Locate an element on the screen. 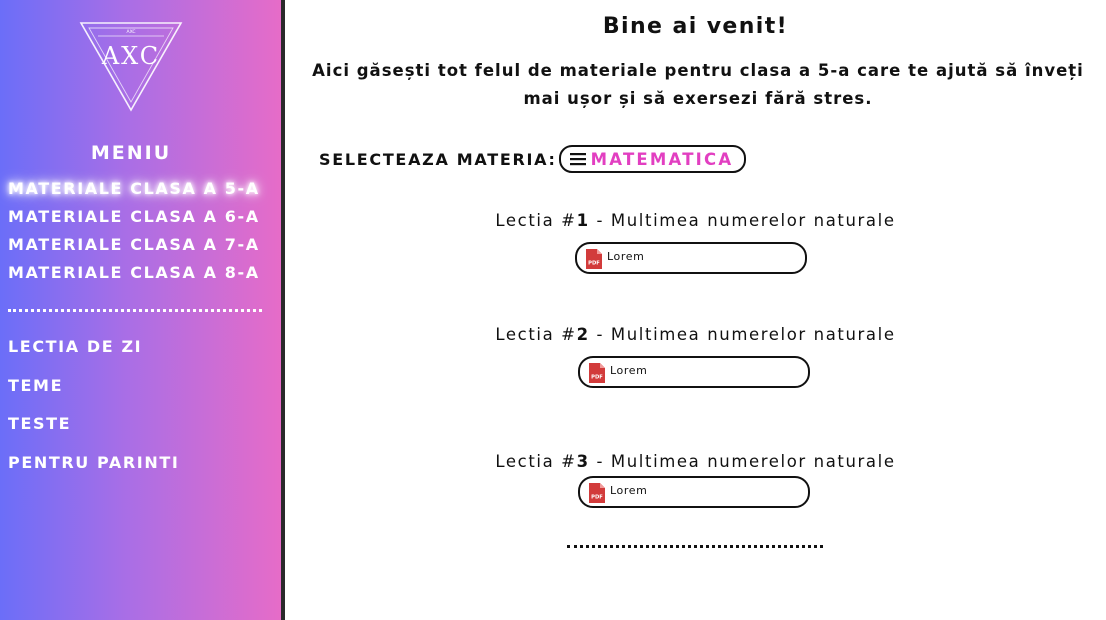 The image size is (1106, 620). sidebar-border is located at coordinates (283, 310).